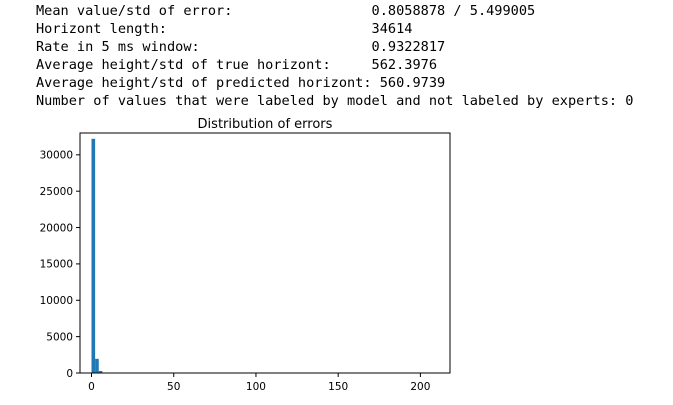  I want to click on y-axis: 0 5000 10000 15000 20000 25000 30000, so click(60, 265).